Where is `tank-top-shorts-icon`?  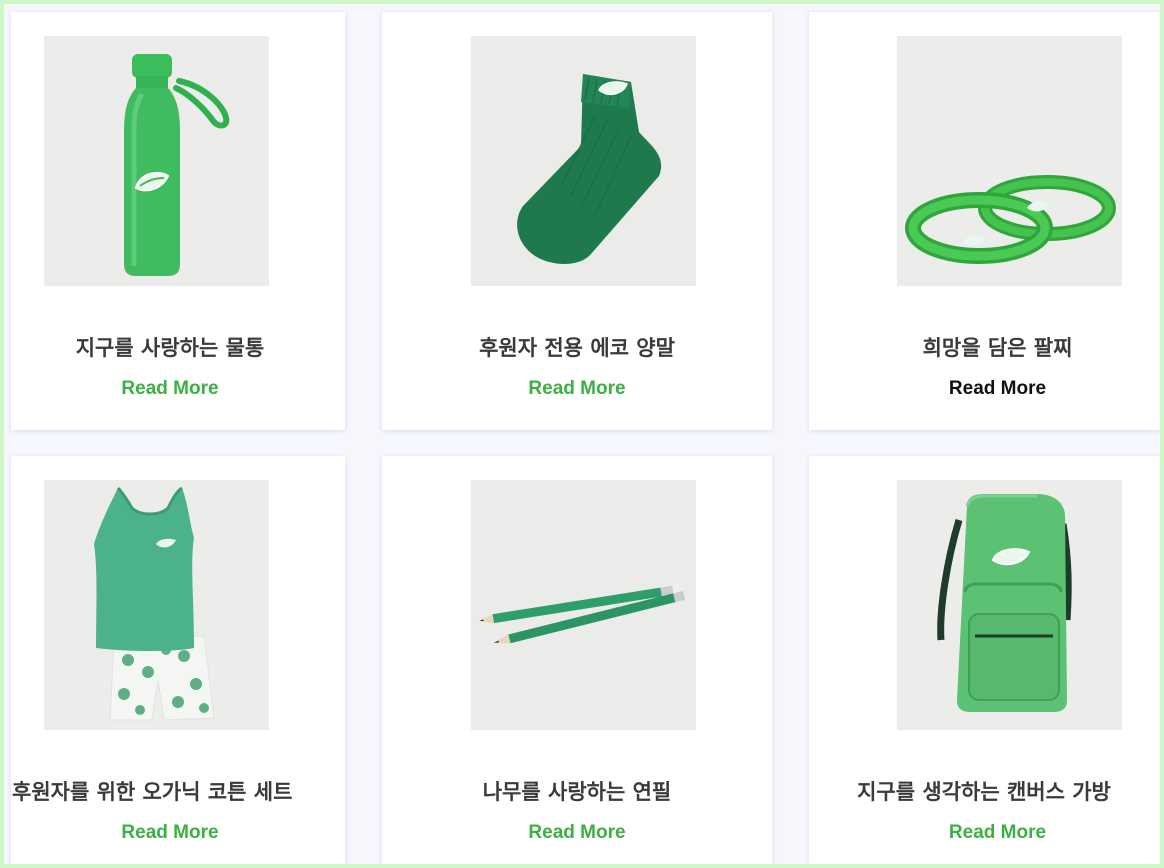 tank-top-shorts-icon is located at coordinates (156, 605).